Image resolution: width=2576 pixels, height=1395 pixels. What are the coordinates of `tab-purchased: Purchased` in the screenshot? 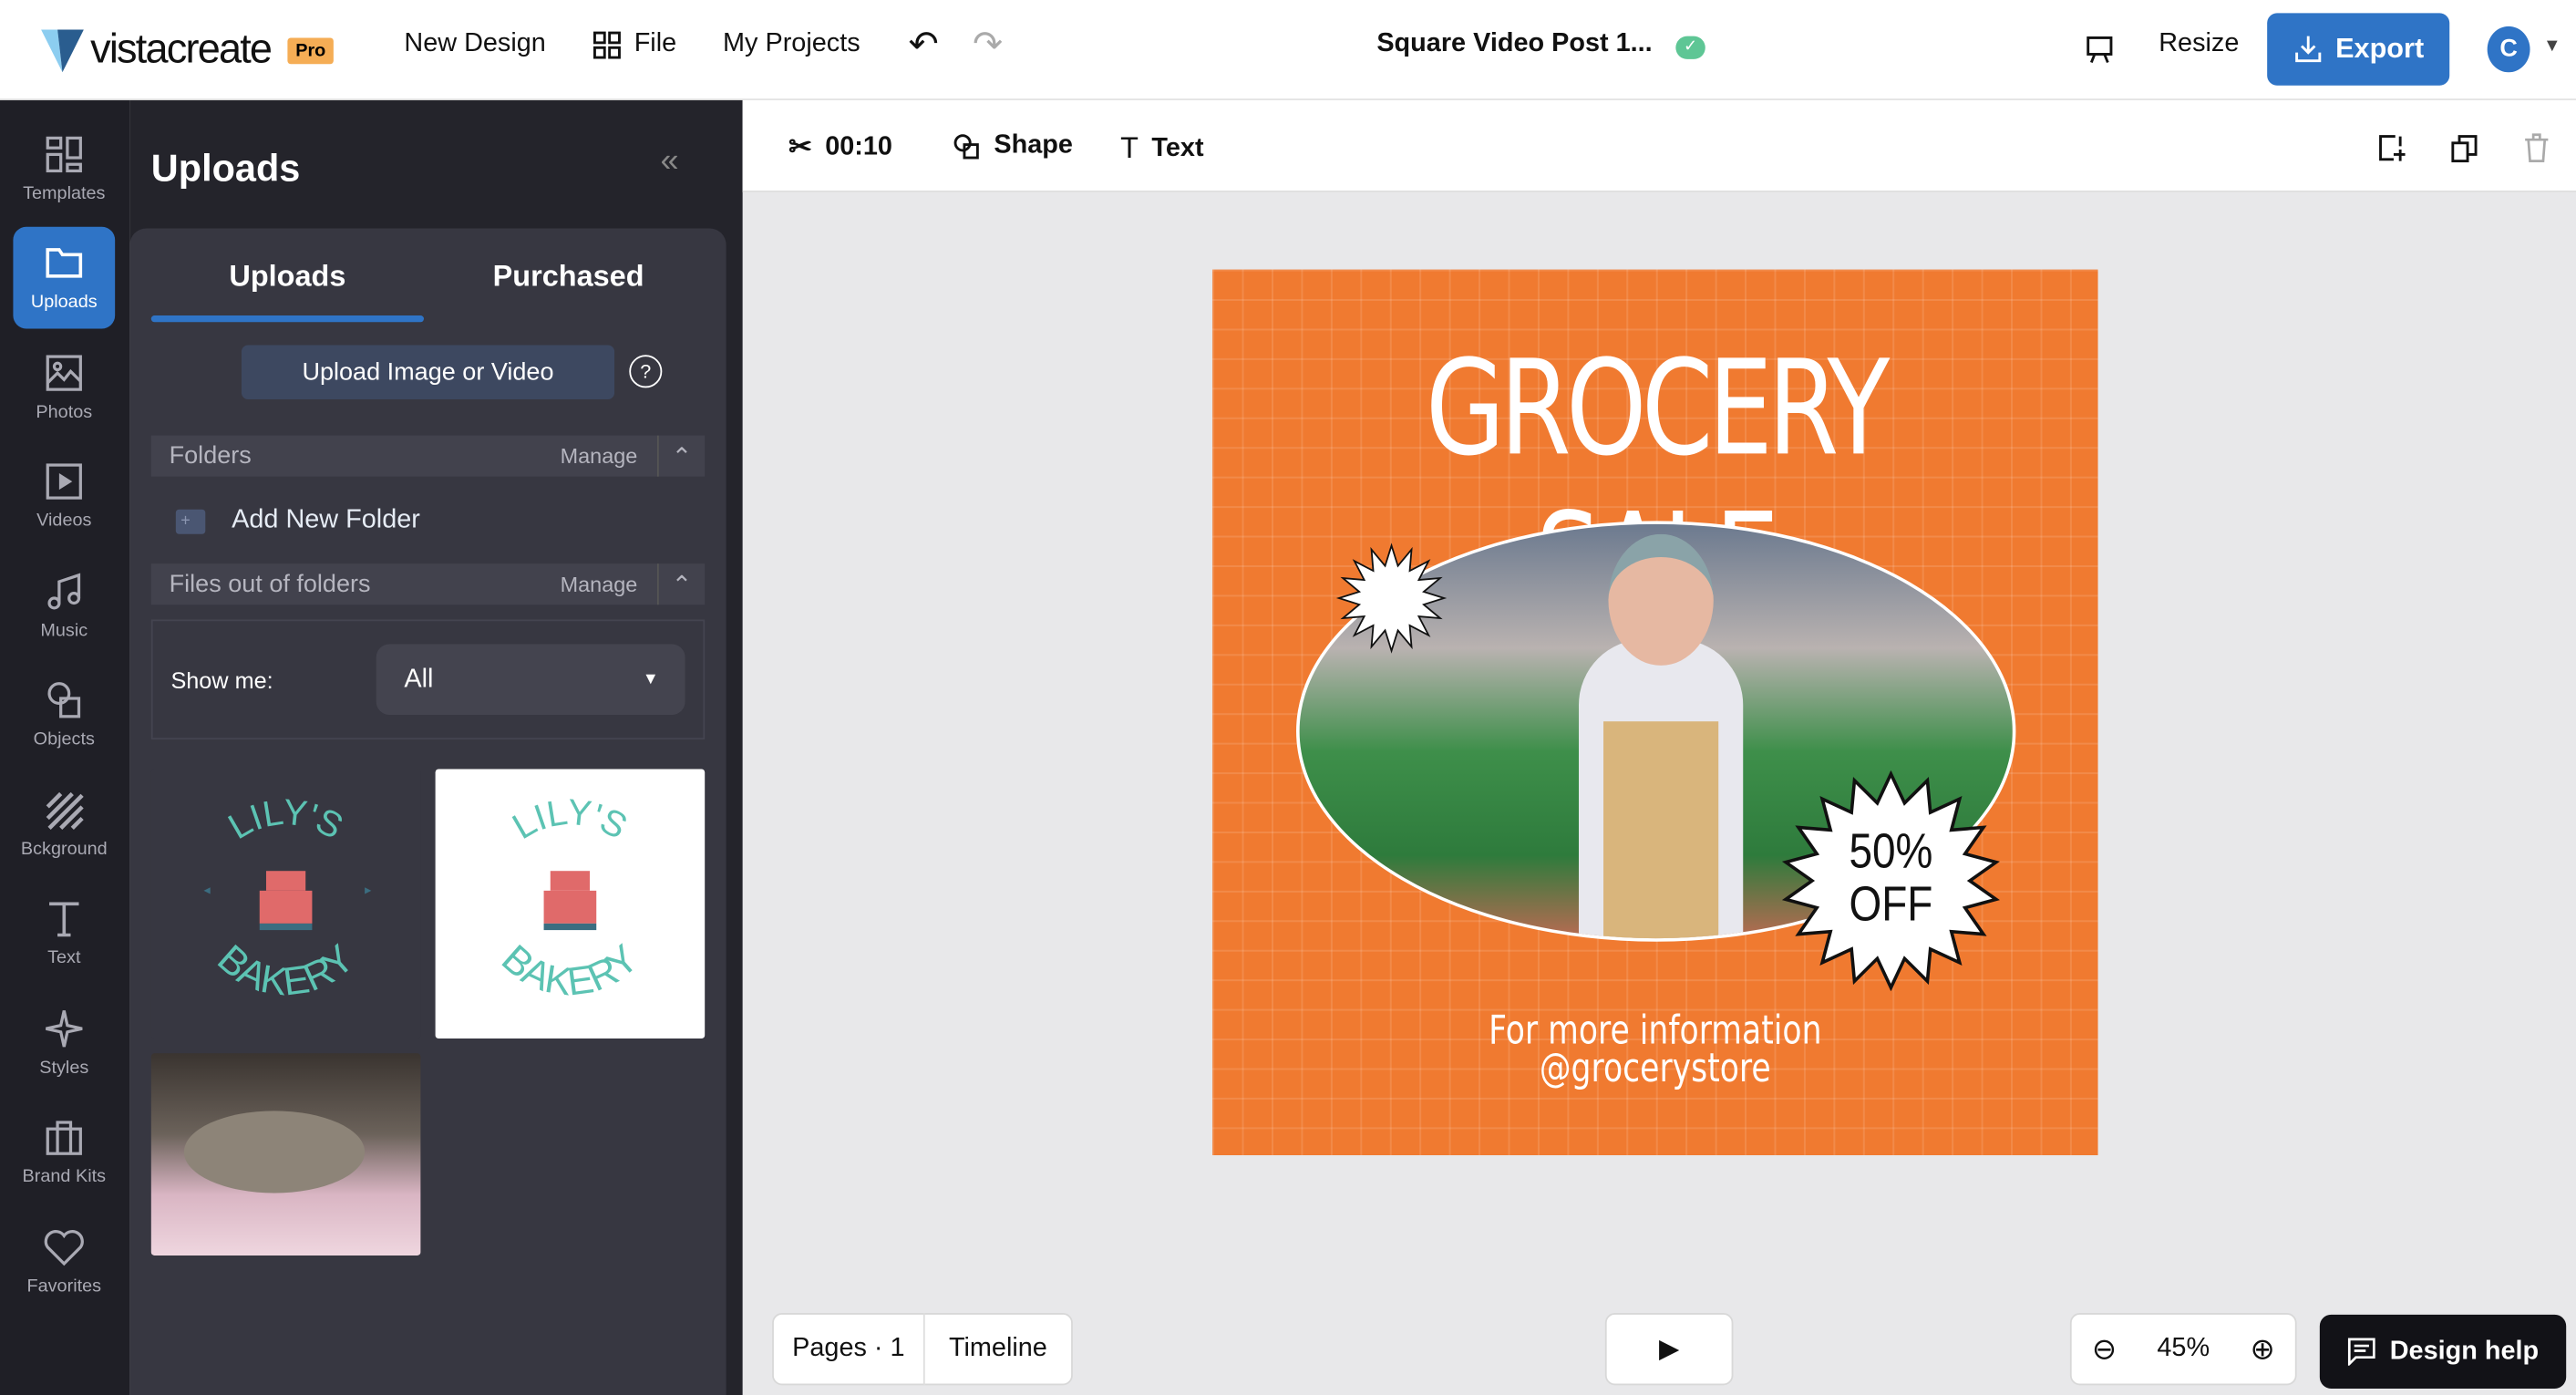 It's located at (568, 277).